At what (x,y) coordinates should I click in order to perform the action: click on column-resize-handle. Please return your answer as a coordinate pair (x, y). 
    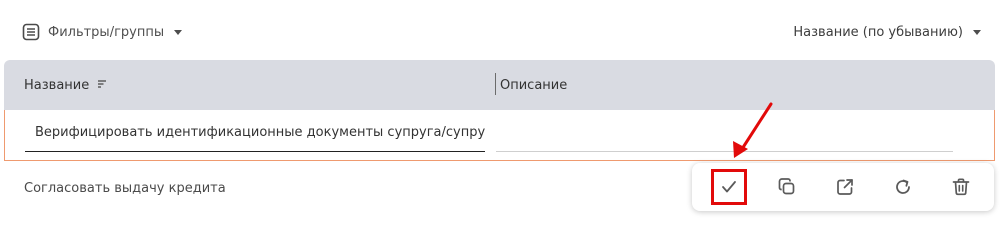
    Looking at the image, I should click on (495, 84).